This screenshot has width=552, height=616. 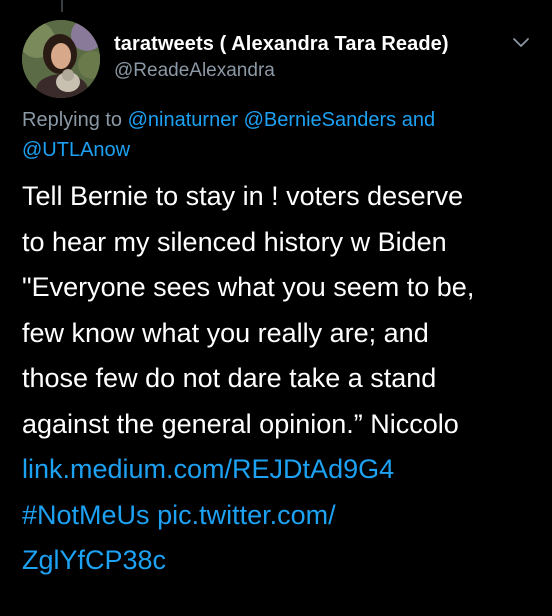 I want to click on replying-to-label: Replying to, so click(x=72, y=120).